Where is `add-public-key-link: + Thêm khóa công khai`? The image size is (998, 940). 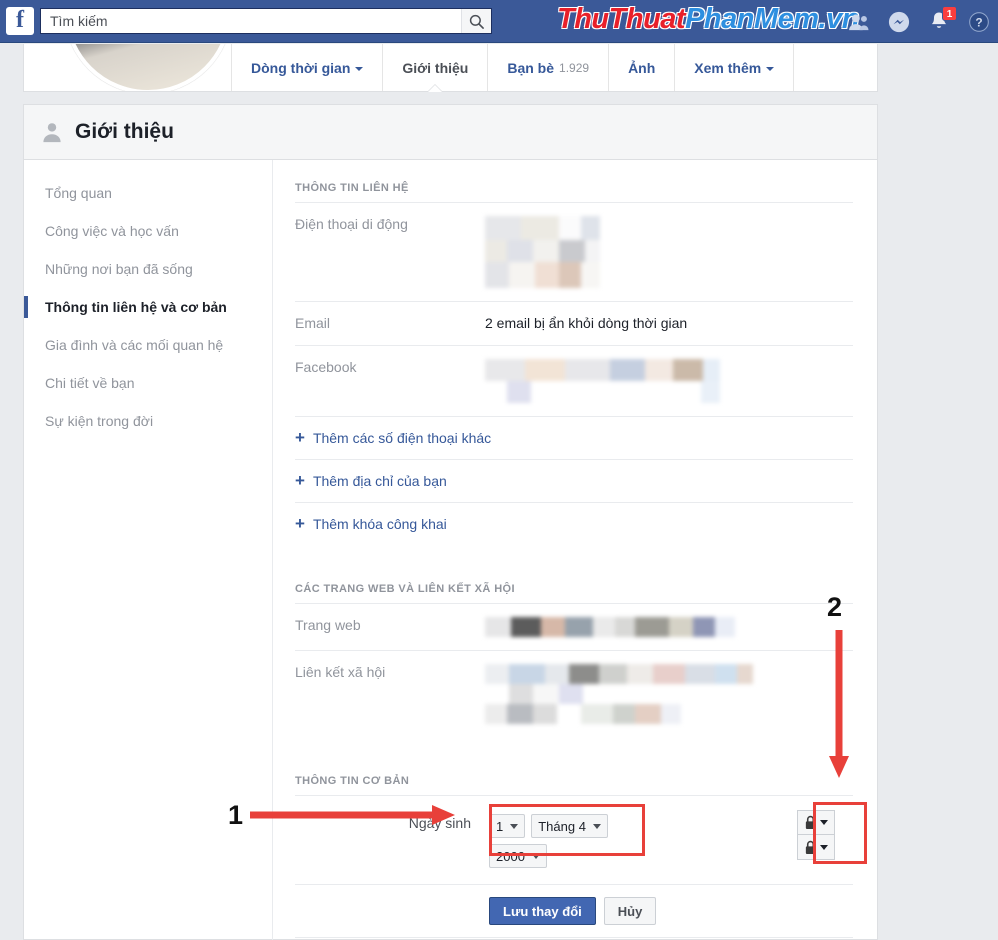 add-public-key-link: + Thêm khóa công khai is located at coordinates (574, 523).